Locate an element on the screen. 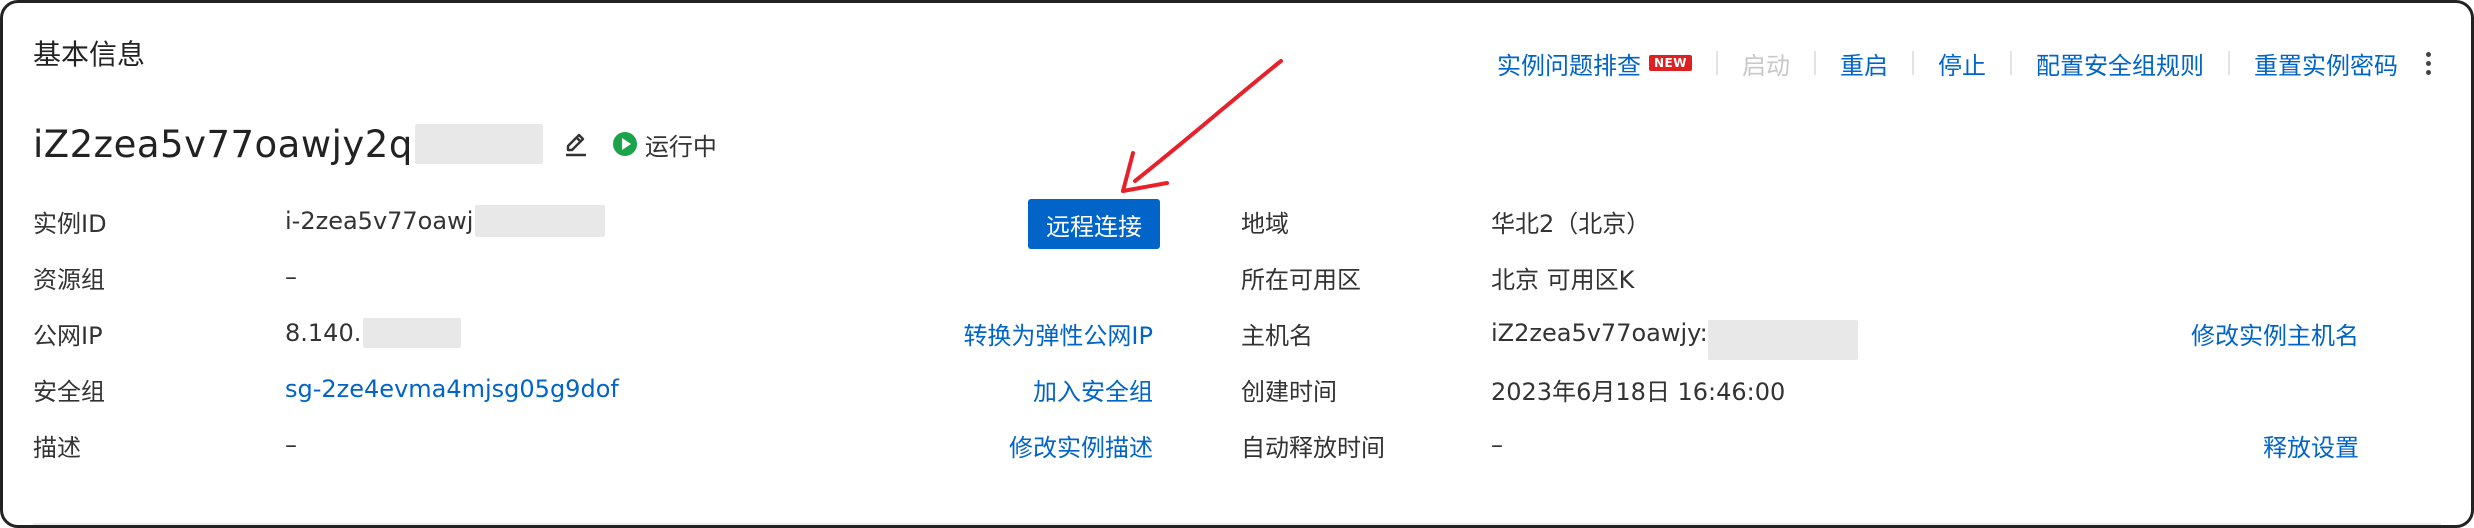 The height and width of the screenshot is (528, 2474). auto-release-label: 自动释放时间 is located at coordinates (1313, 447).